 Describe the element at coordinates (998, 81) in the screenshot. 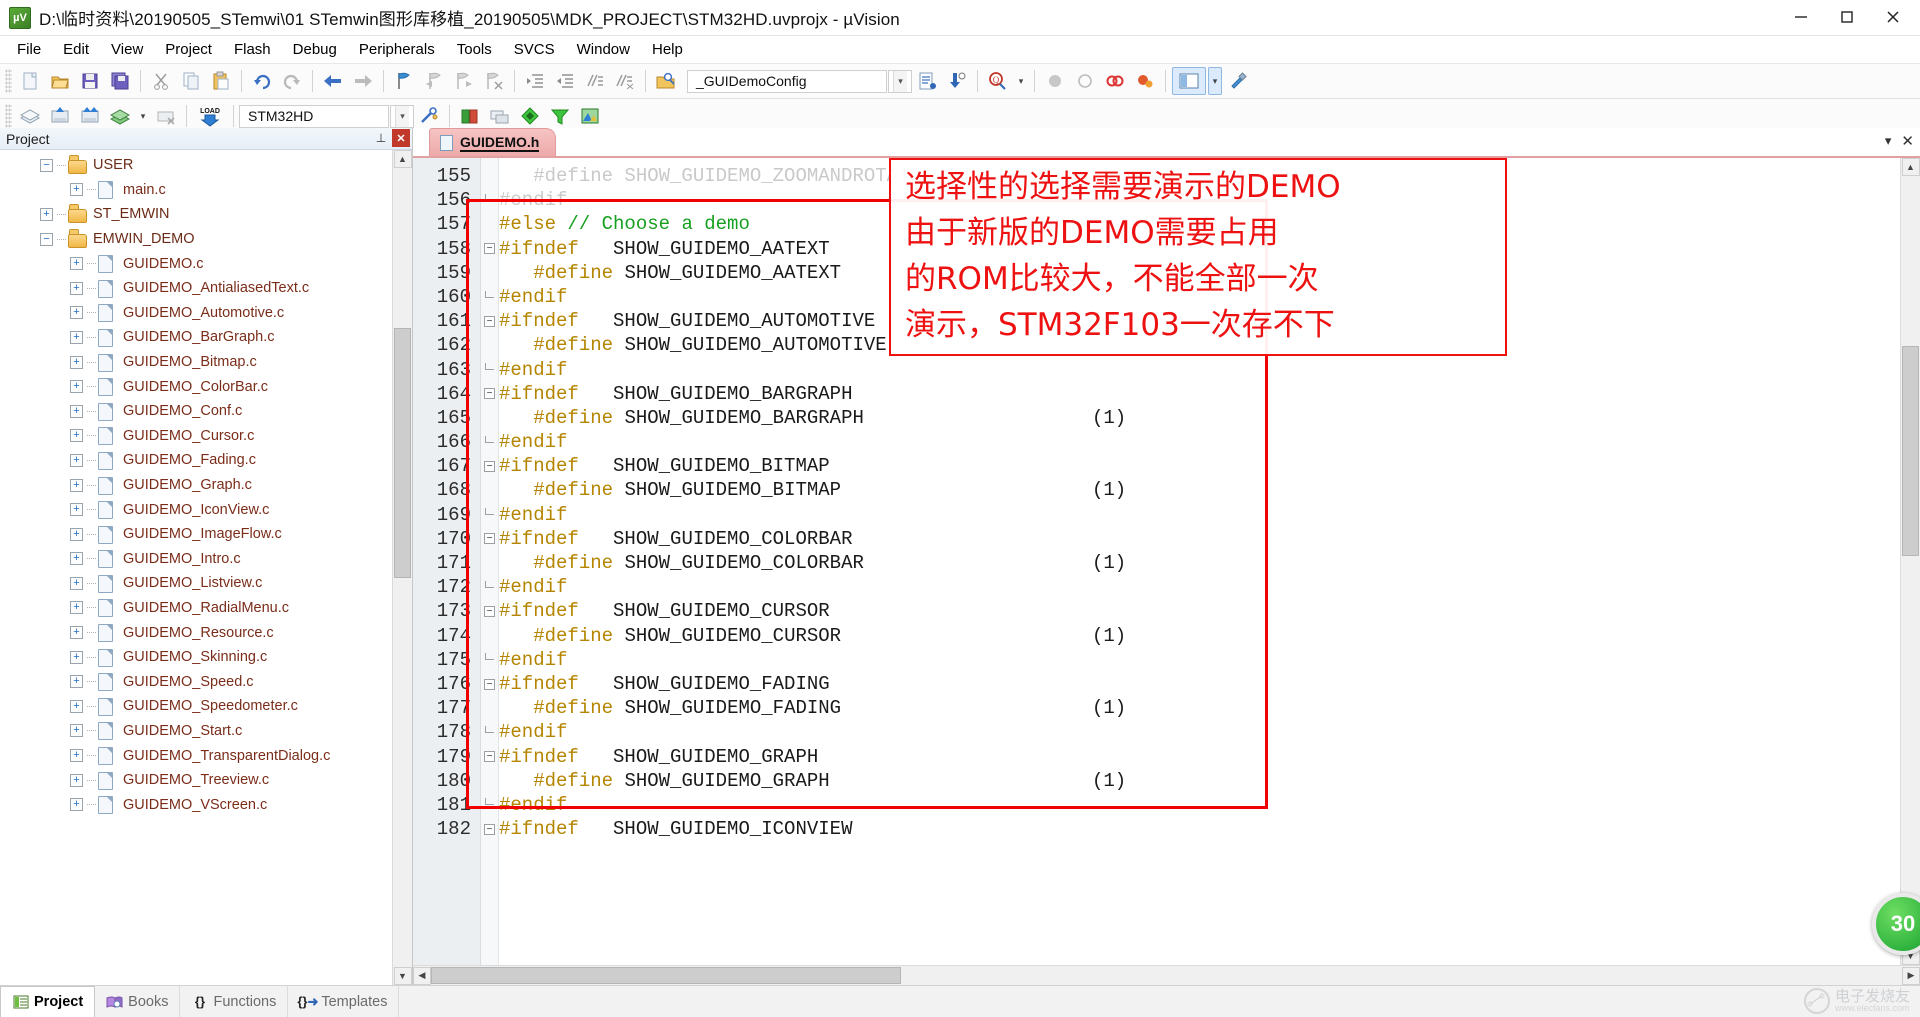

I see `find-in-files-icon: Q` at that location.